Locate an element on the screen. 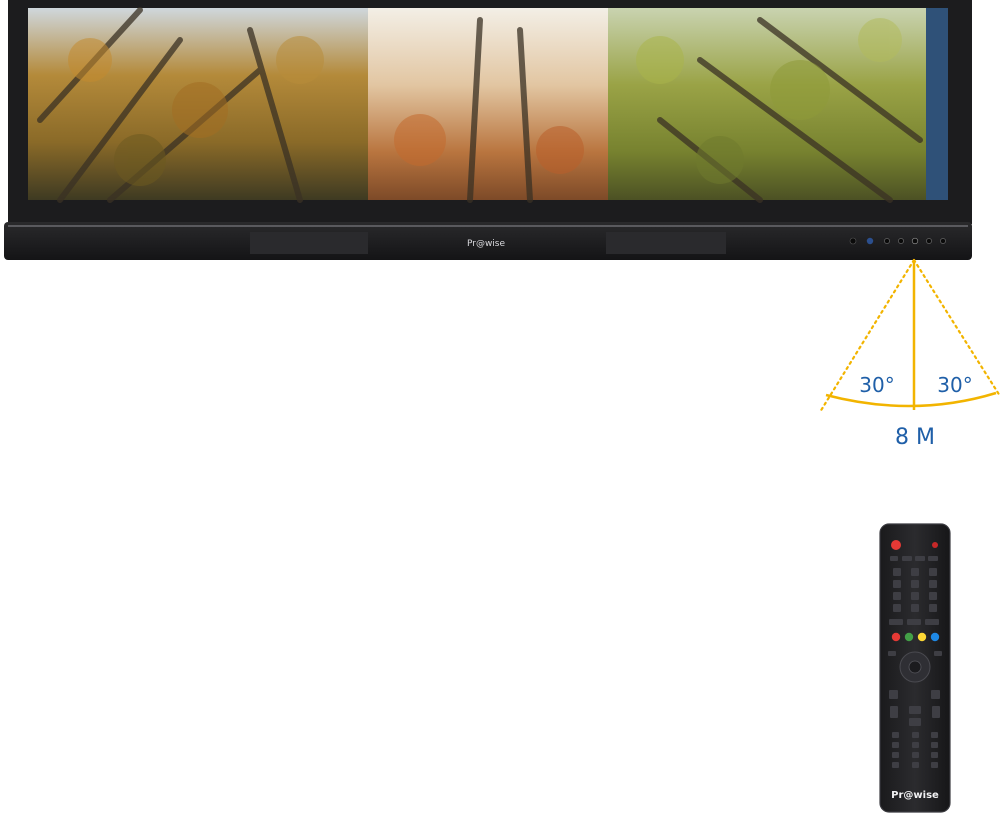  screen-side-panel is located at coordinates (937, 104).